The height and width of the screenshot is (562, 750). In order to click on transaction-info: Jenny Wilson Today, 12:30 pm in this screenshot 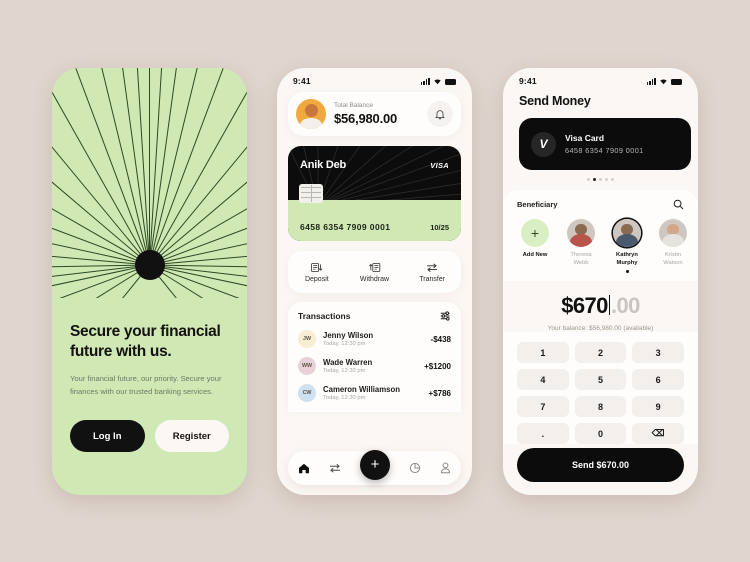, I will do `click(373, 339)`.